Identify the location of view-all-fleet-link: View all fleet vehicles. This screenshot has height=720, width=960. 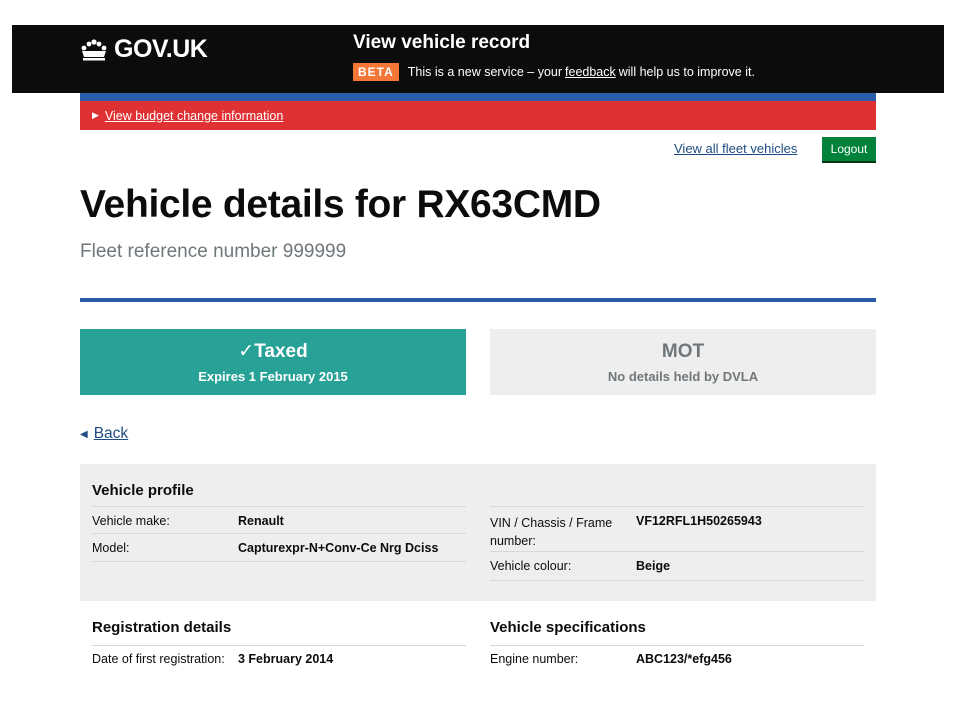
(735, 148).